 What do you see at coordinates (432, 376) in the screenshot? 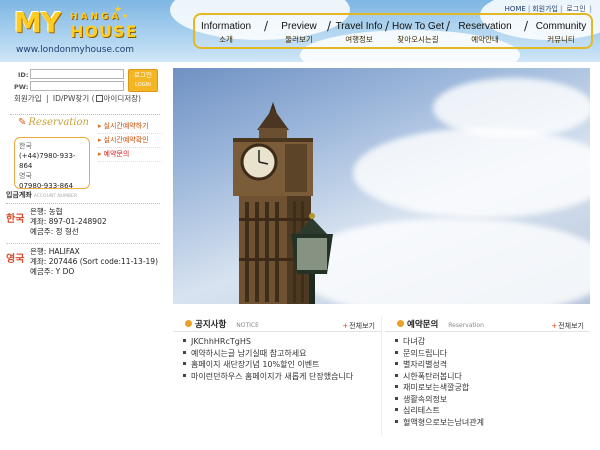
I see `list-item-text: 시한폭탄러봅니다` at bounding box center [432, 376].